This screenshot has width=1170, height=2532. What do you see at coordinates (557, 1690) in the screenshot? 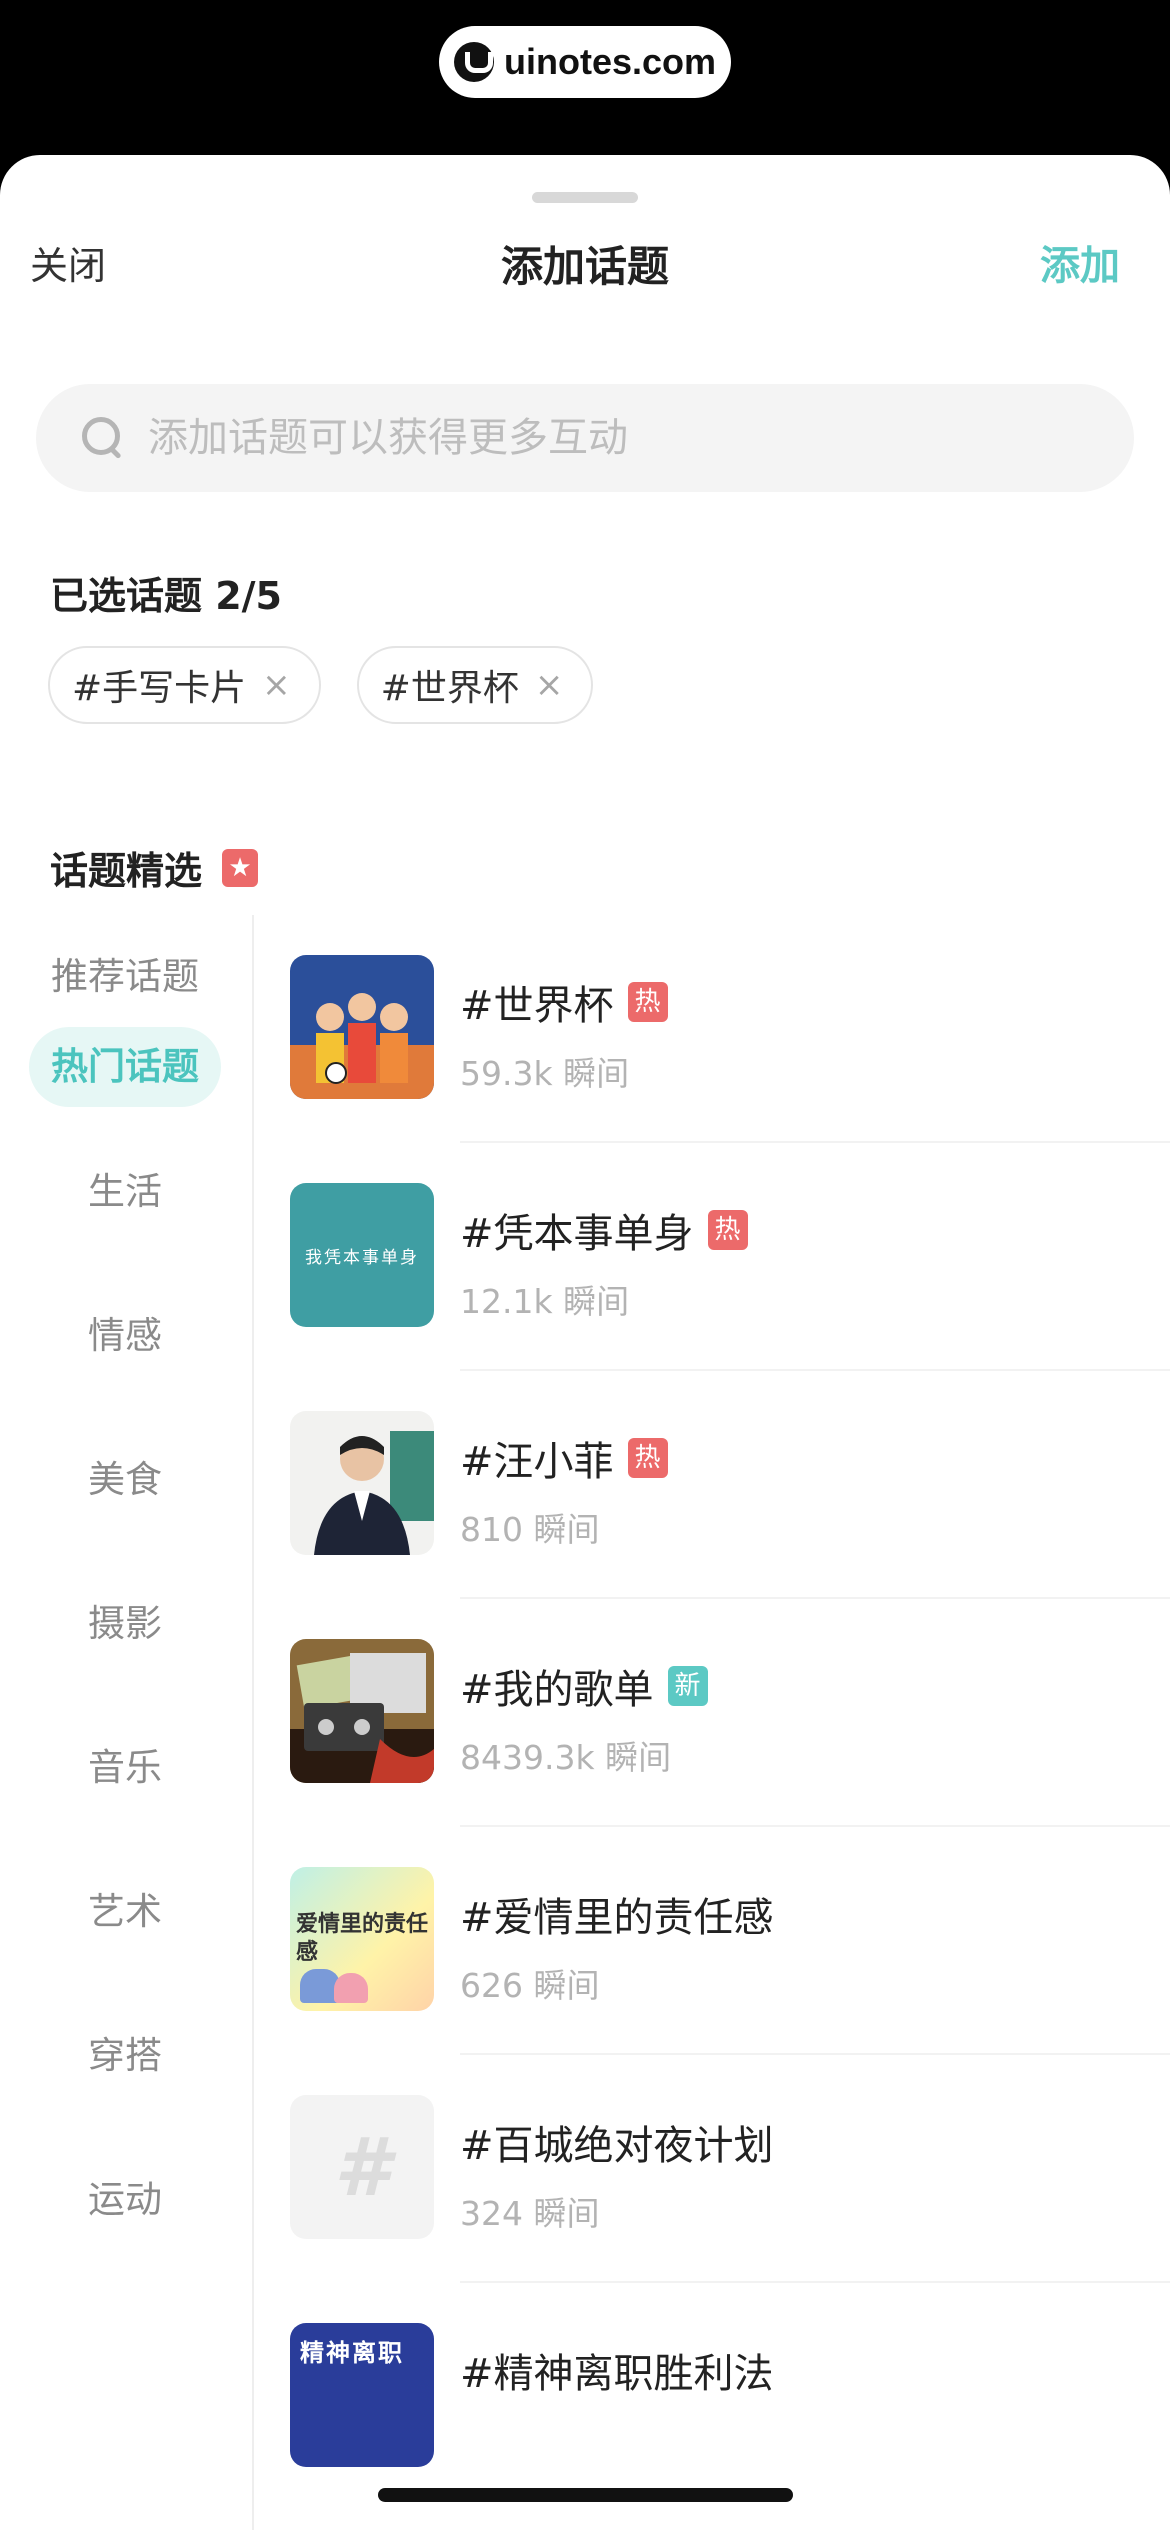
I see `topic-name-text: #我的歌单` at bounding box center [557, 1690].